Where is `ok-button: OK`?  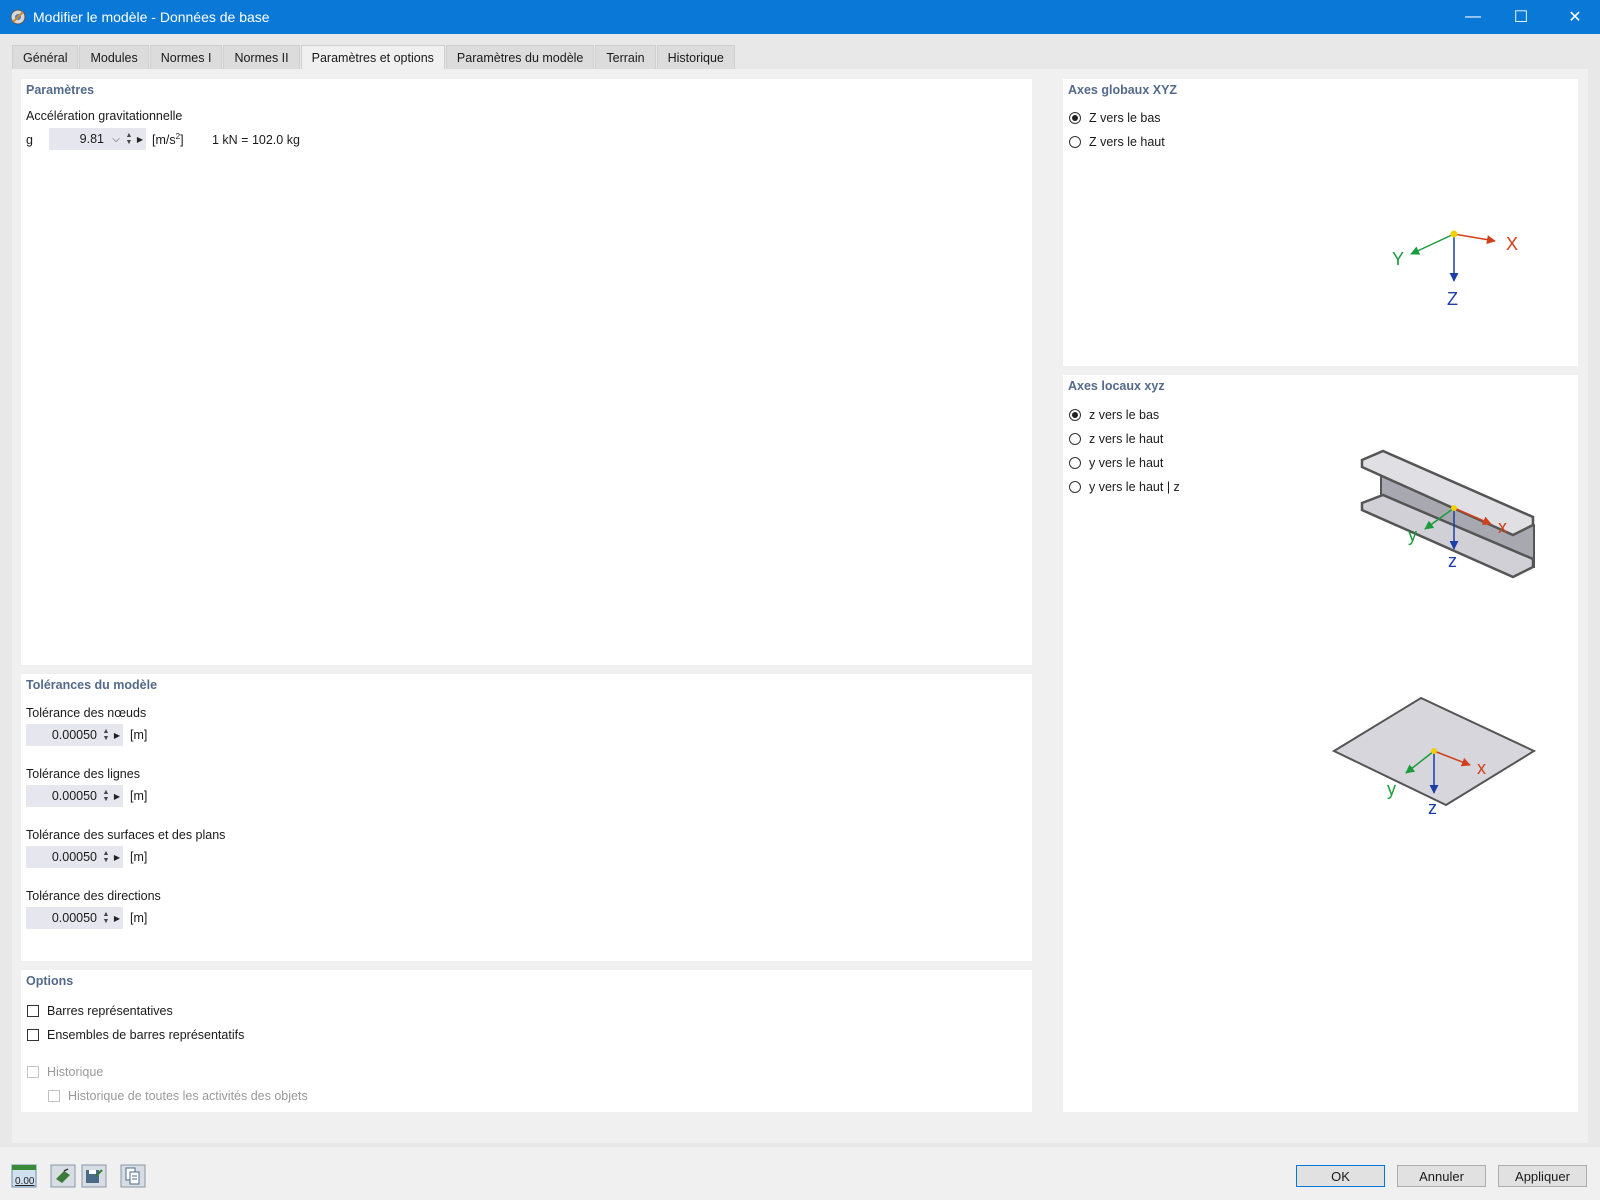
ok-button: OK is located at coordinates (1340, 1176).